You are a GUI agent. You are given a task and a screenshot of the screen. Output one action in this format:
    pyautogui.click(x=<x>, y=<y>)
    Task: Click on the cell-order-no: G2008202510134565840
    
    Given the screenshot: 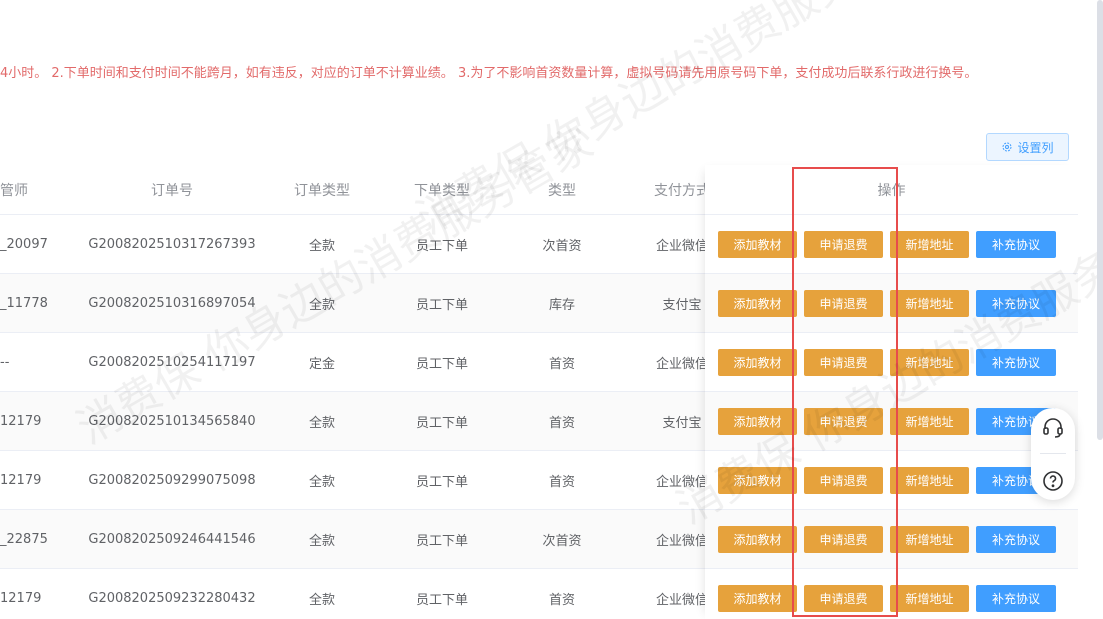 What is the action you would take?
    pyautogui.click(x=172, y=421)
    